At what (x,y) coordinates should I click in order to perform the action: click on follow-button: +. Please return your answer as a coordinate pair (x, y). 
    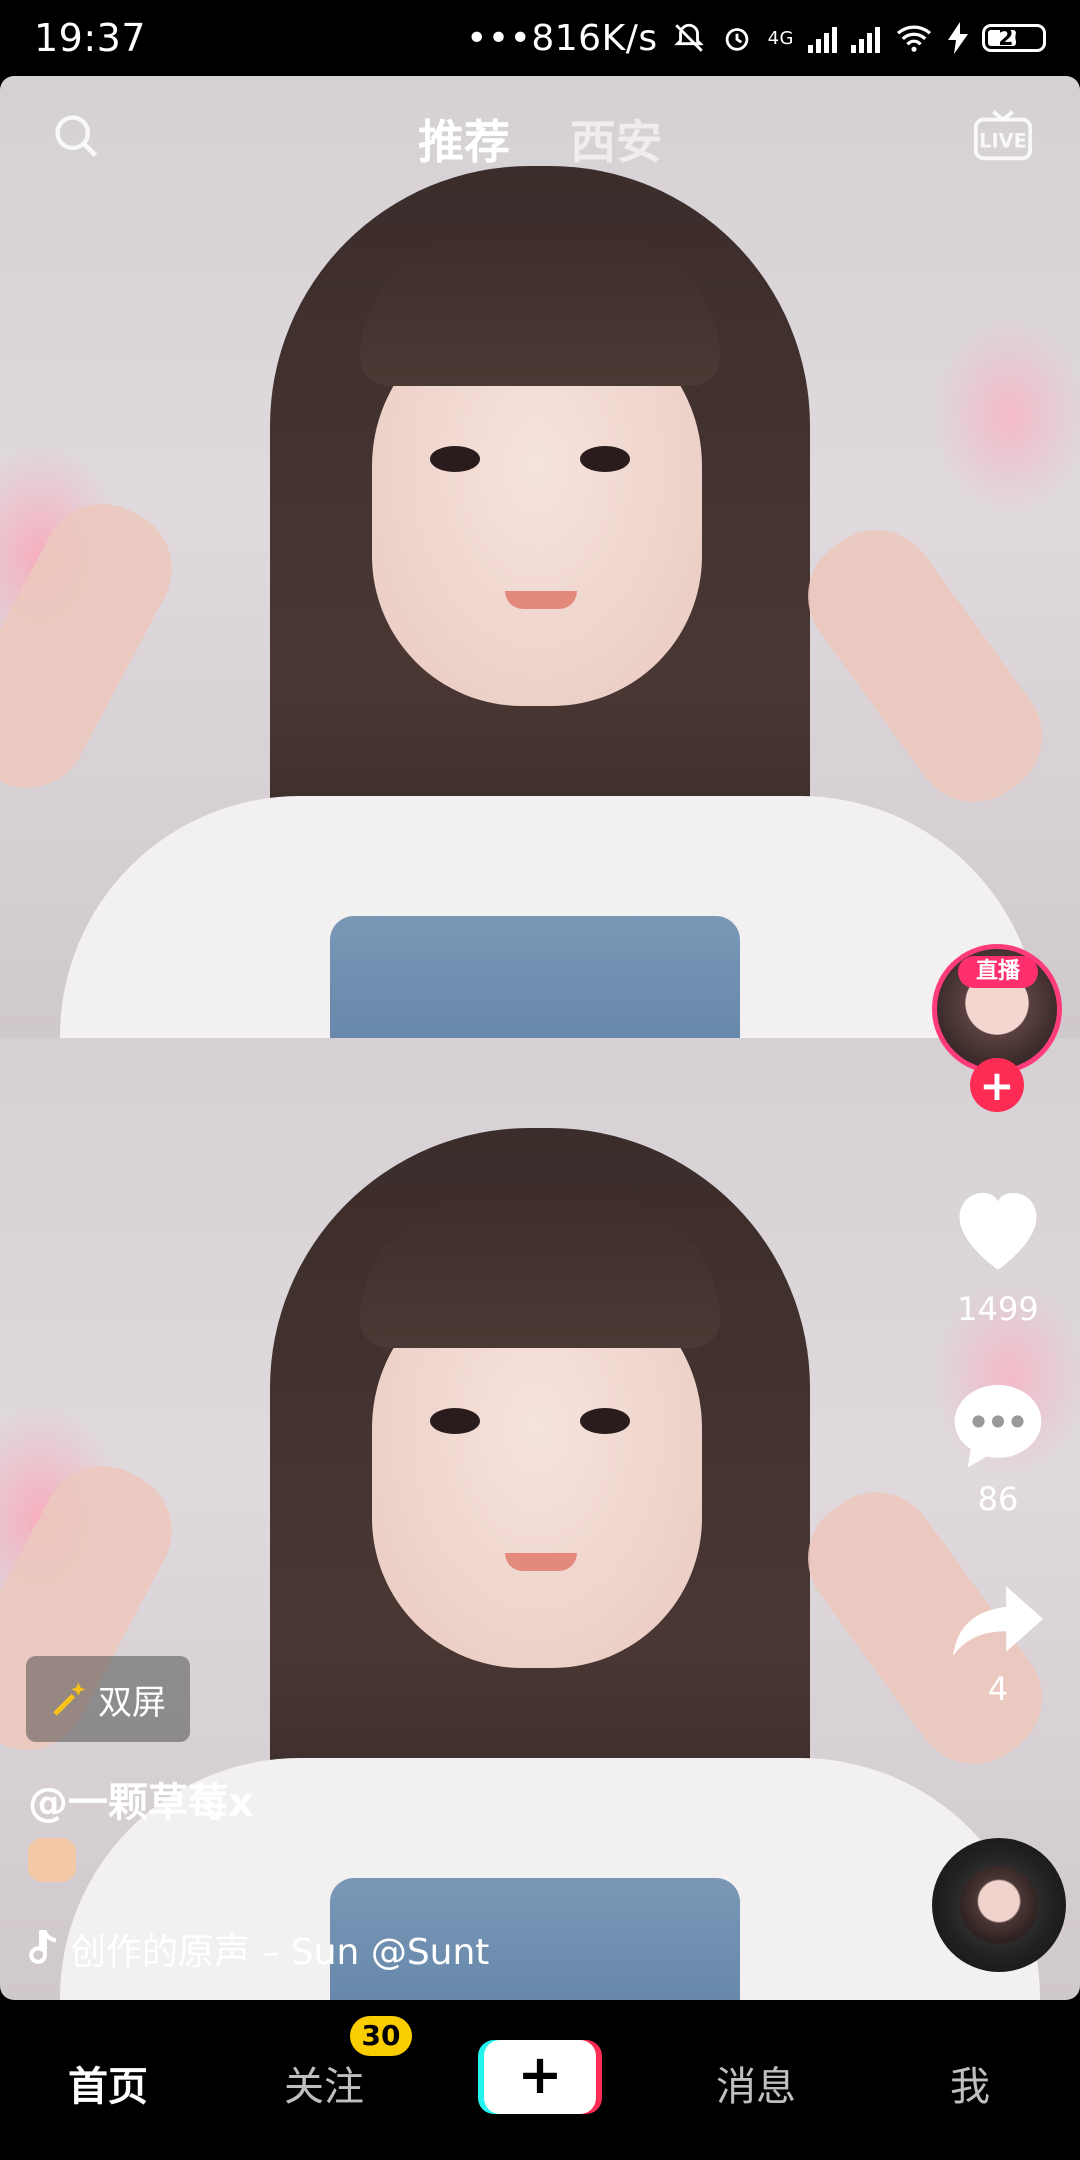
    Looking at the image, I should click on (997, 1085).